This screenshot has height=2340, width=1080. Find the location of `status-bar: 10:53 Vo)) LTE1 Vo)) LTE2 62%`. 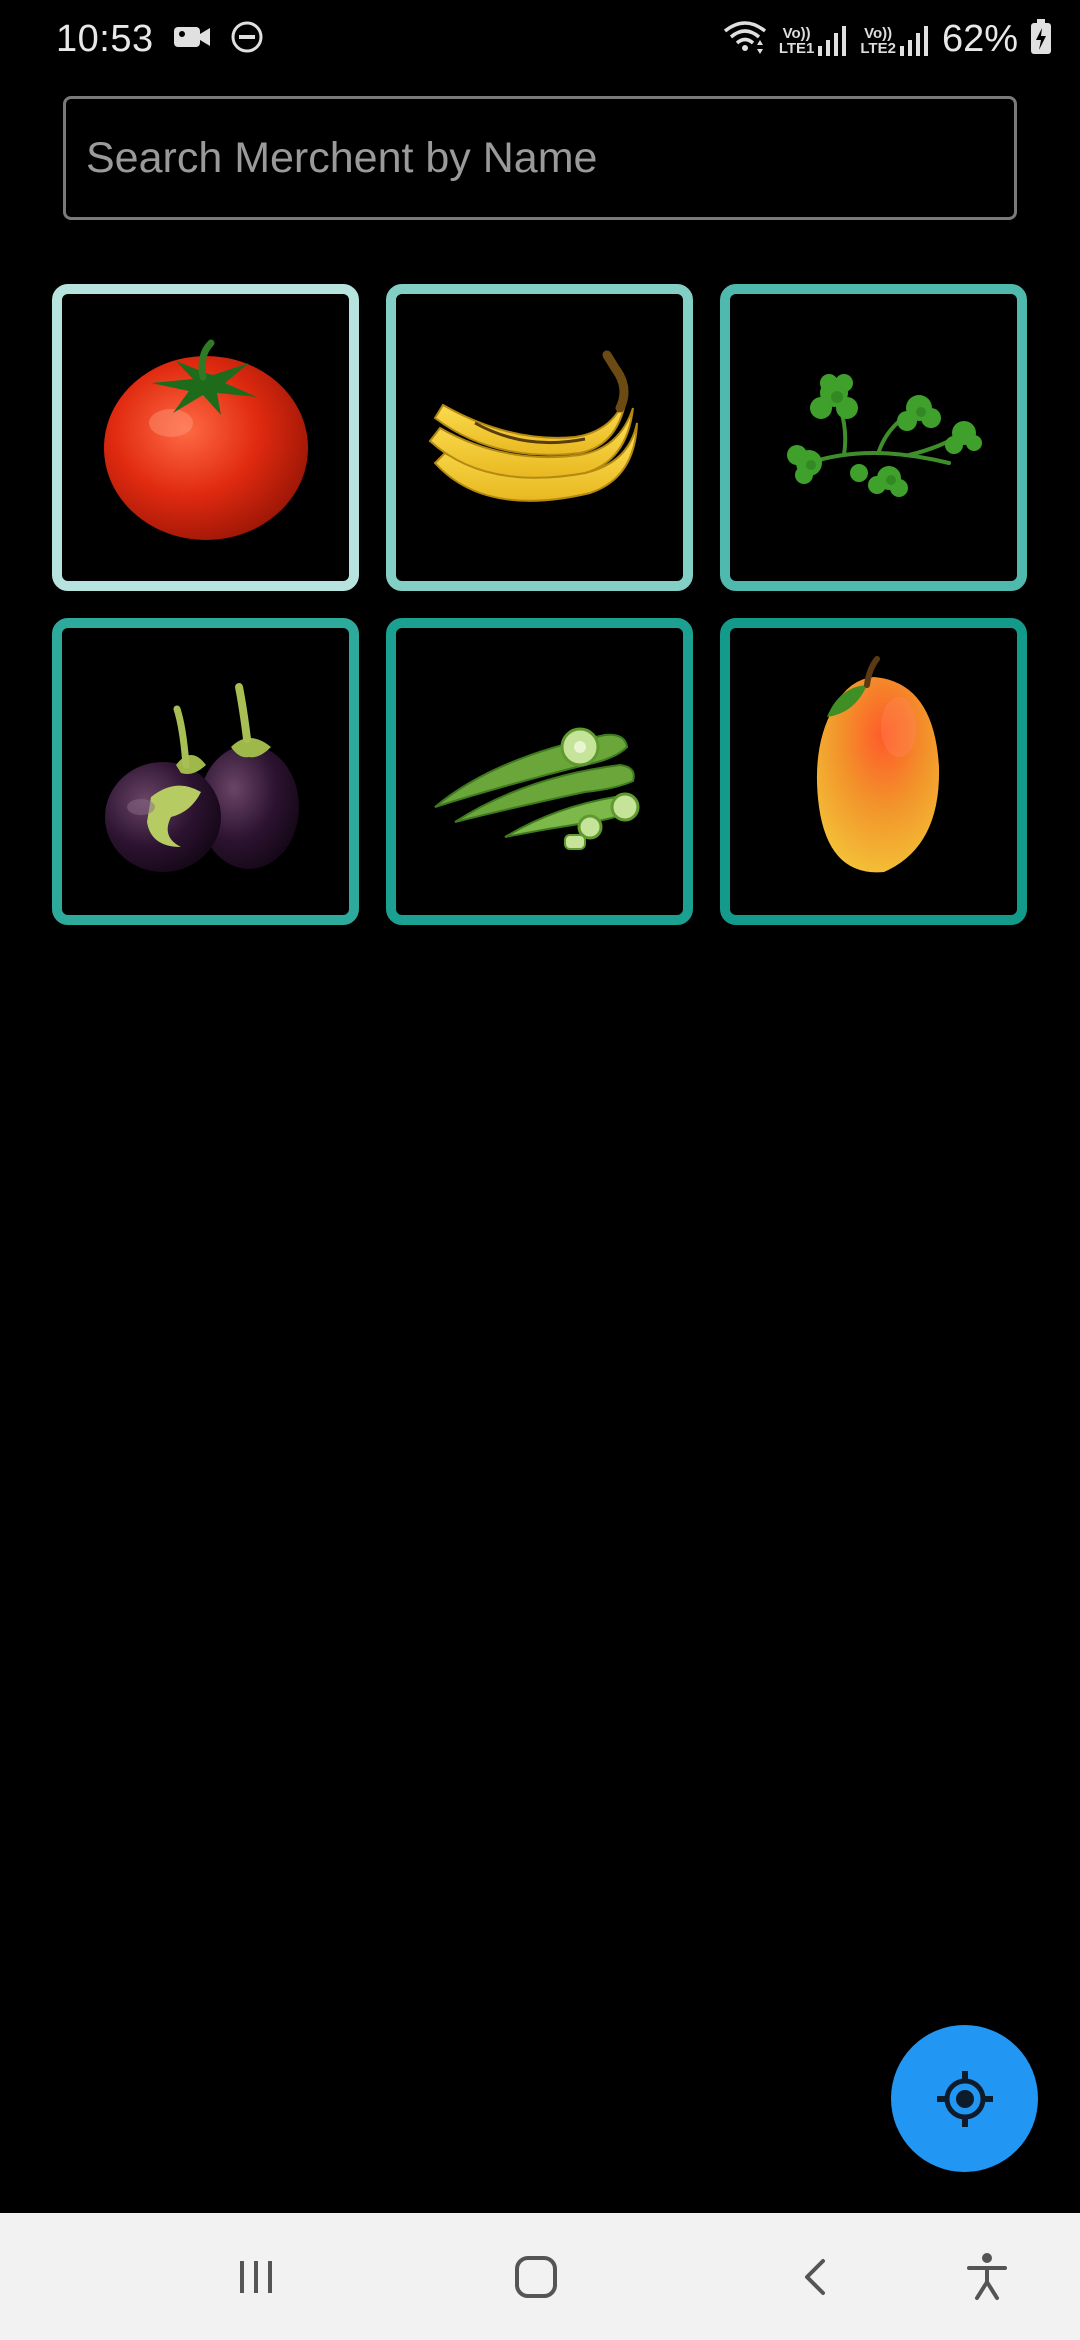

status-bar: 10:53 Vo)) LTE1 Vo)) LTE2 62% is located at coordinates (540, 43).